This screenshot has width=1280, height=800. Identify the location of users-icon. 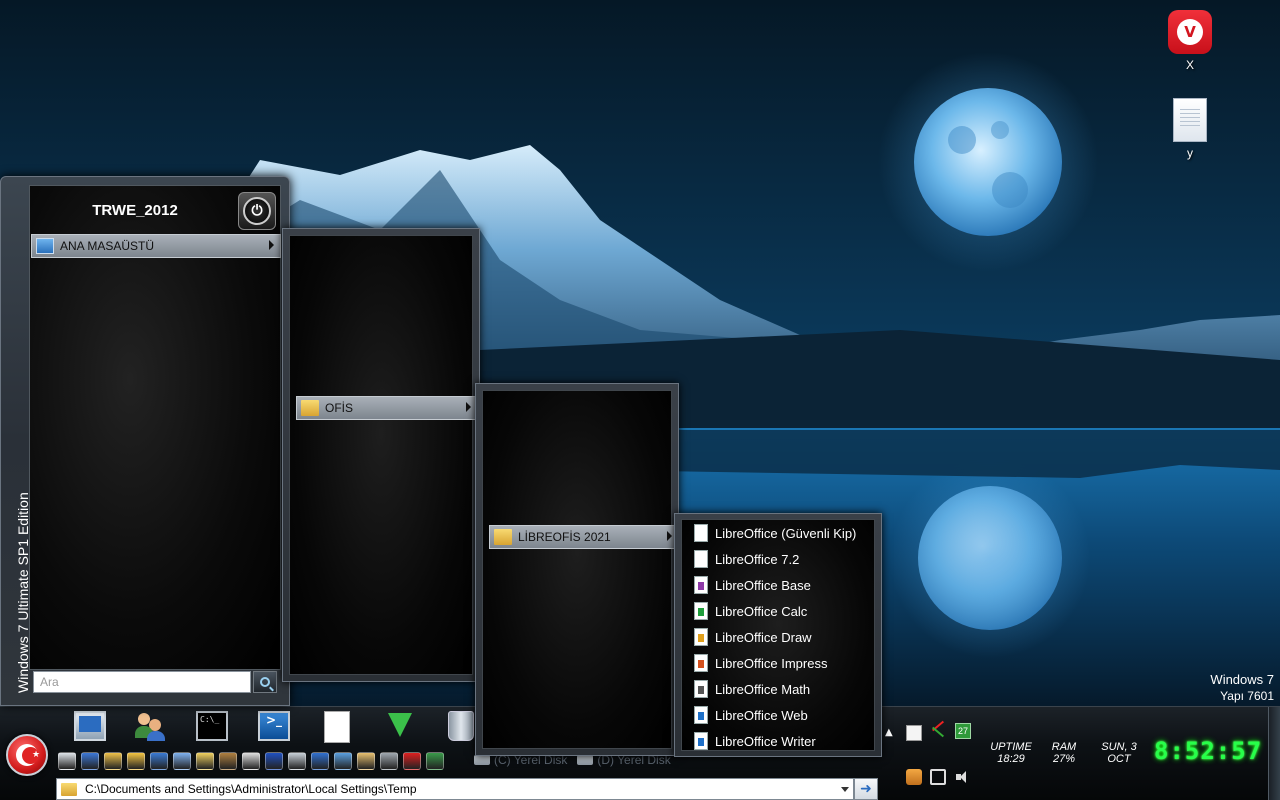
(150, 726).